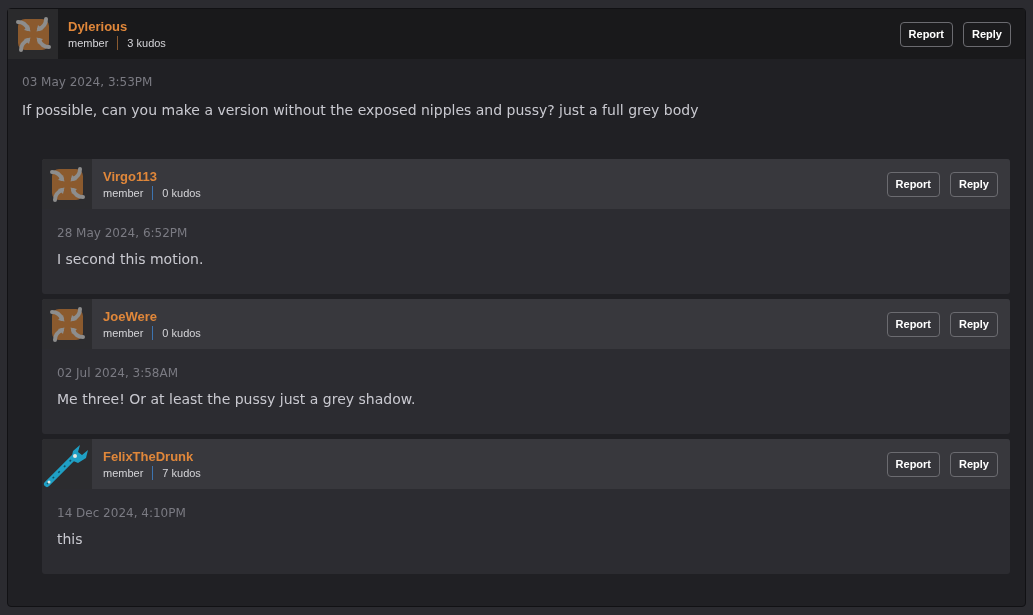  Describe the element at coordinates (152, 176) in the screenshot. I see `username-link: Virgo113` at that location.